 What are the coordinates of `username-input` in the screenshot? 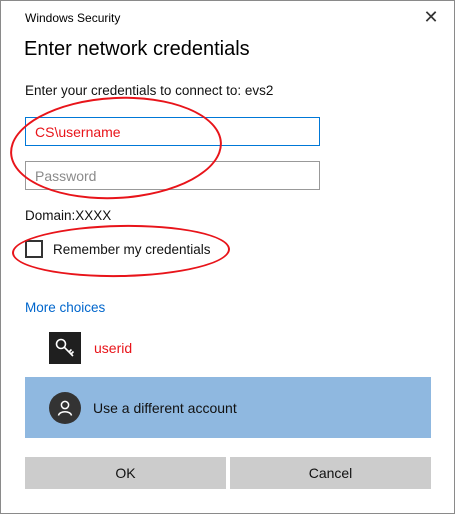 It's located at (172, 131).